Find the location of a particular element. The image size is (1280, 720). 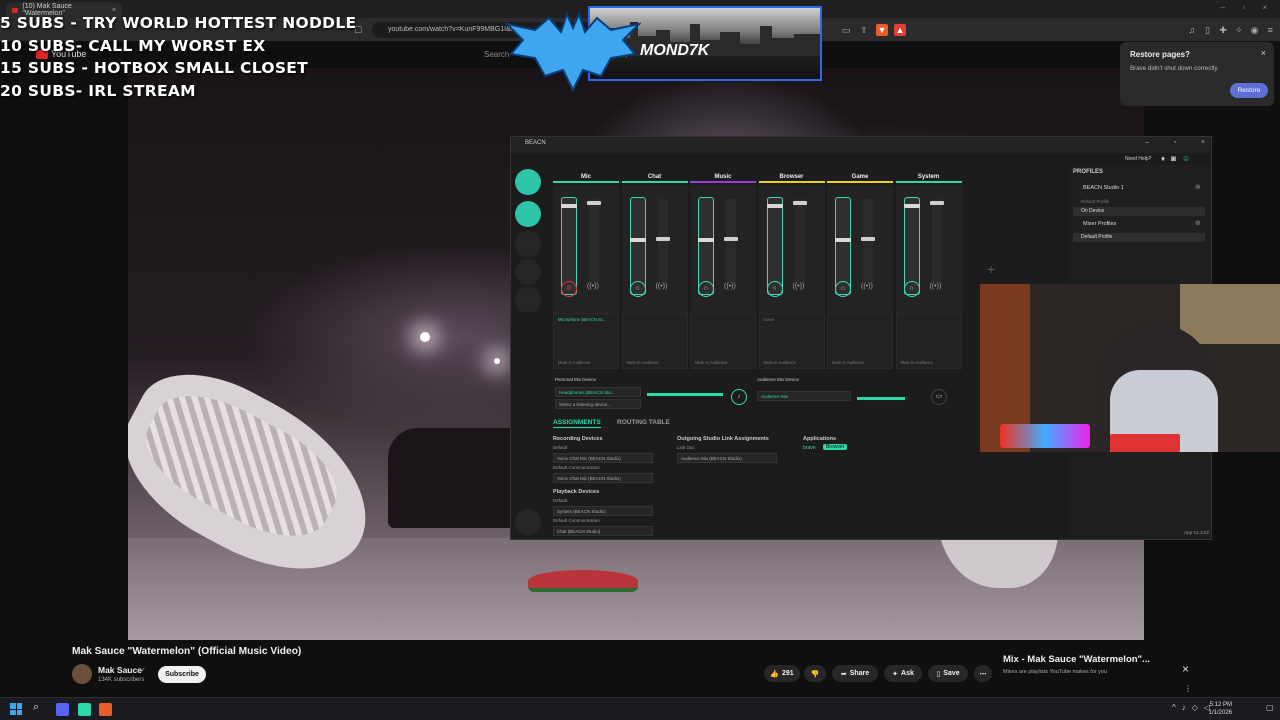

mix-more-icon: ⋮ is located at coordinates (1188, 688).